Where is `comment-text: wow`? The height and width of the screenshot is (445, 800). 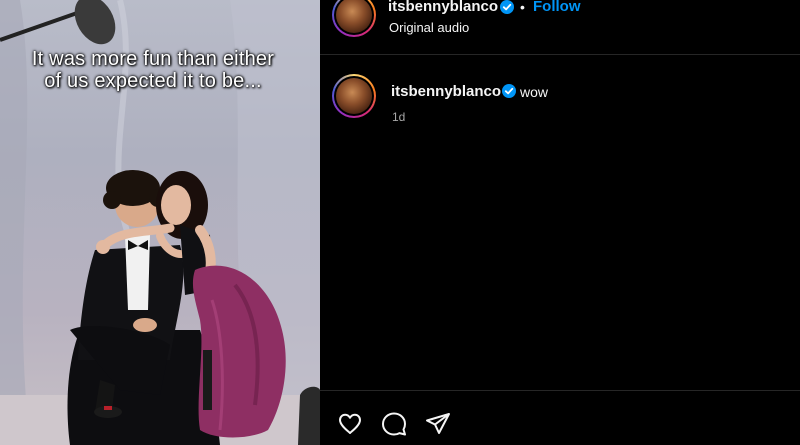
comment-text: wow is located at coordinates (534, 92).